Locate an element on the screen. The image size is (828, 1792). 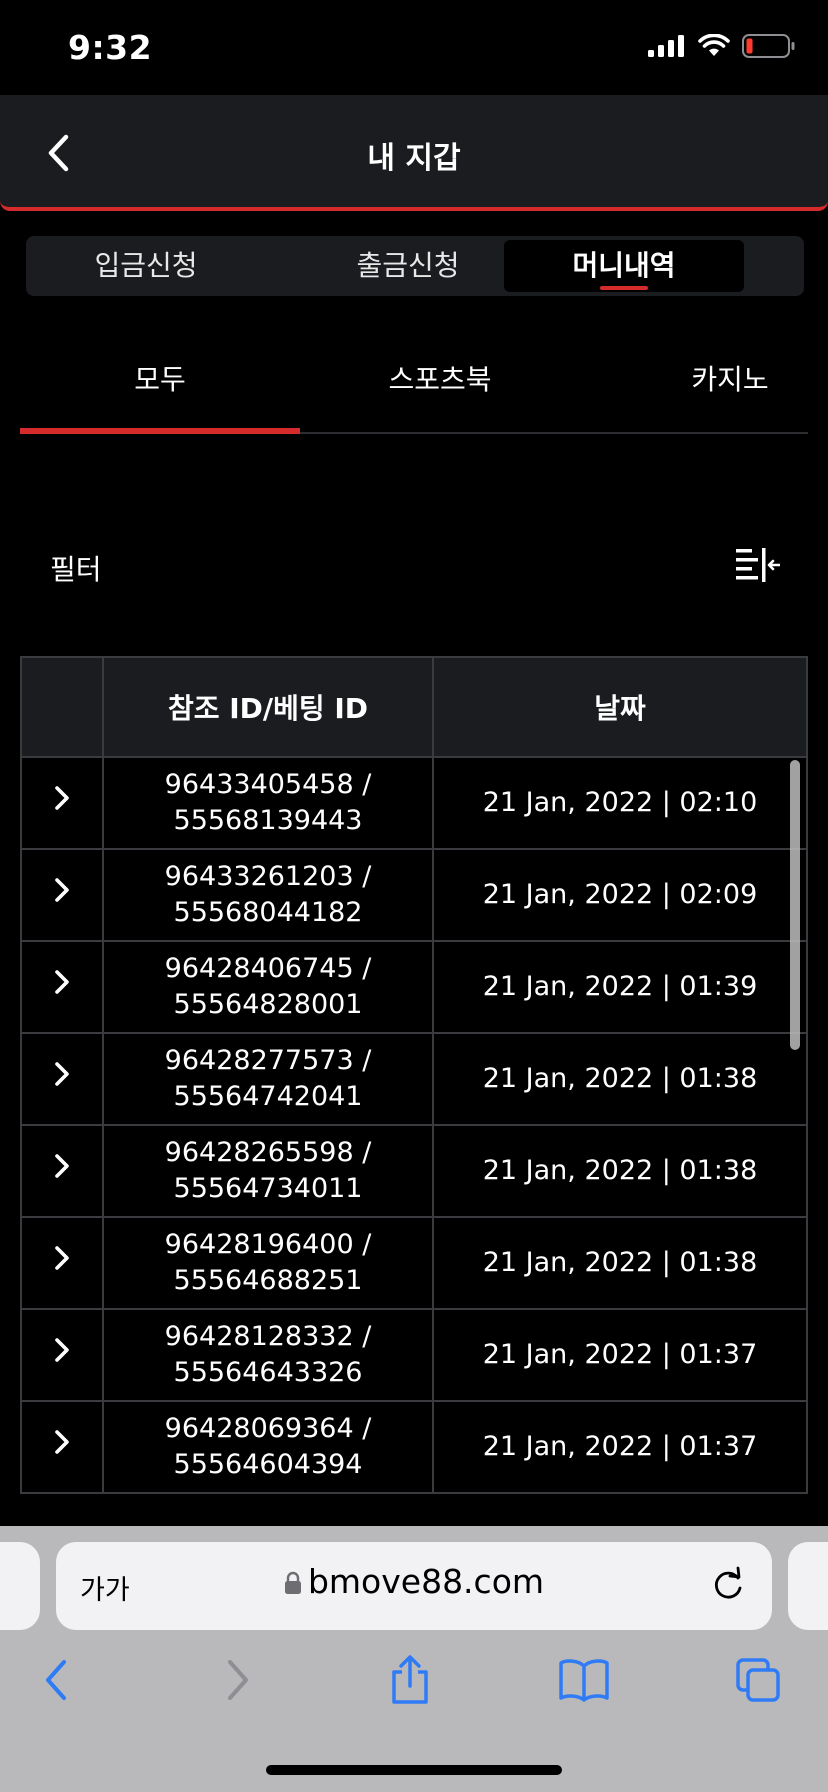
url-text: bmove88.com is located at coordinates (426, 1581).